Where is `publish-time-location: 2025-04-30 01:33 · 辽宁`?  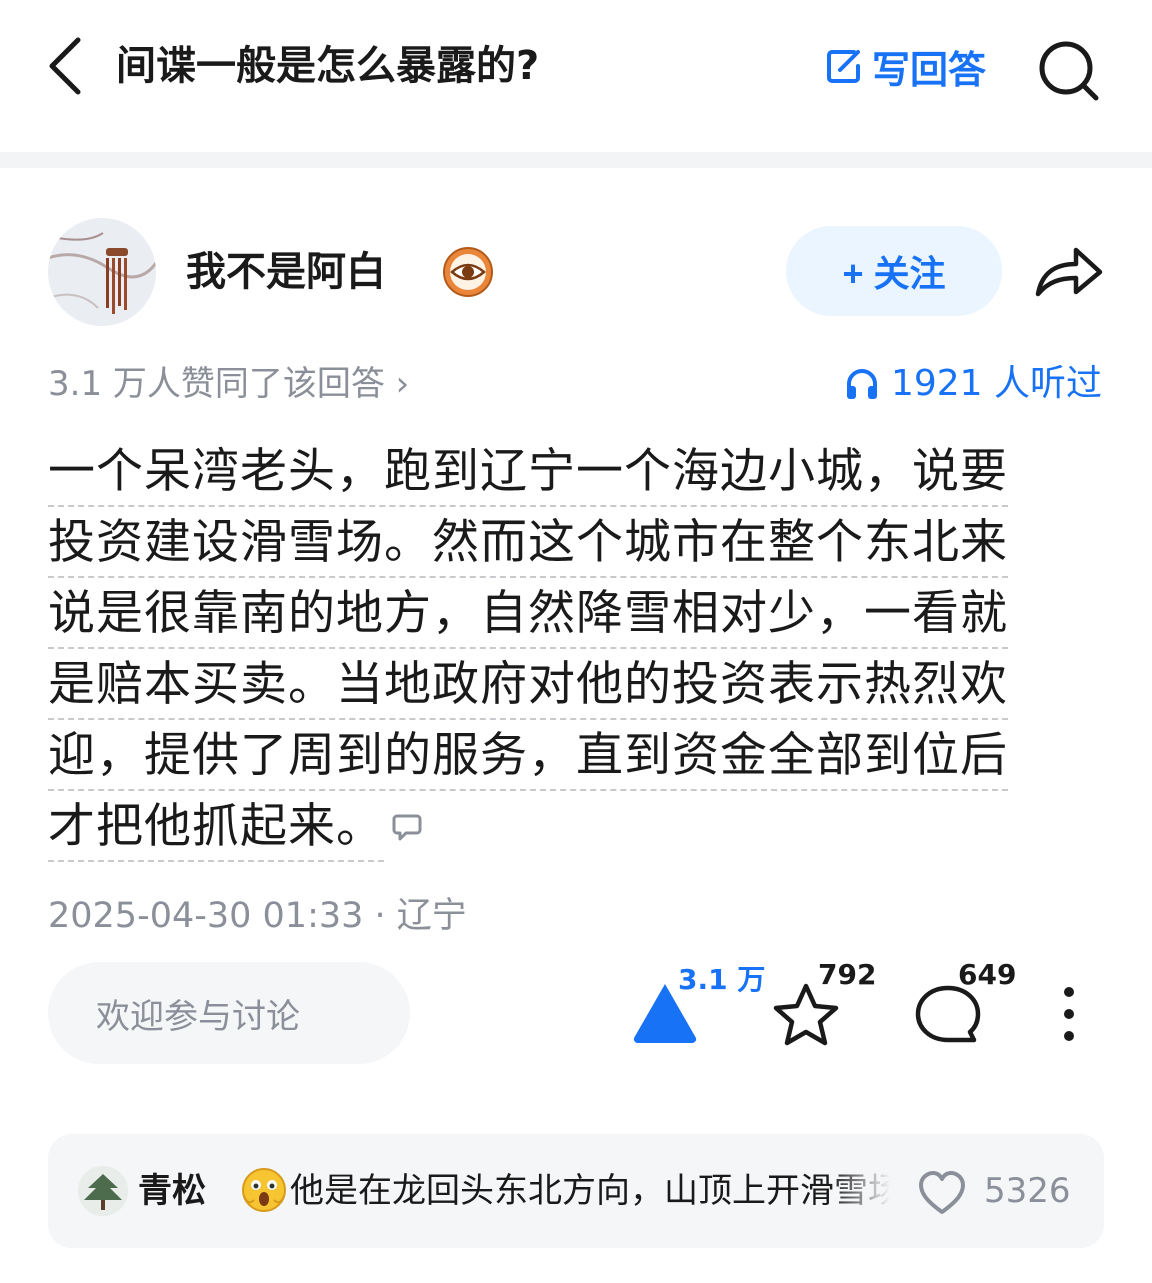
publish-time-location: 2025-04-30 01:33 · 辽宁 is located at coordinates (257, 916).